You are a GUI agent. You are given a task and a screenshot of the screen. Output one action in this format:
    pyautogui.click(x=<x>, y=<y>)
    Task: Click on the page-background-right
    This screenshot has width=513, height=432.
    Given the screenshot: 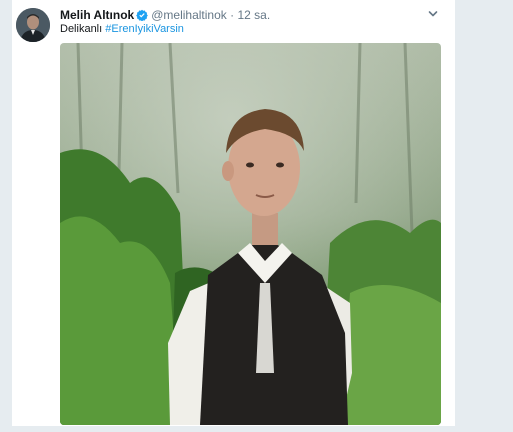 What is the action you would take?
    pyautogui.click(x=484, y=216)
    